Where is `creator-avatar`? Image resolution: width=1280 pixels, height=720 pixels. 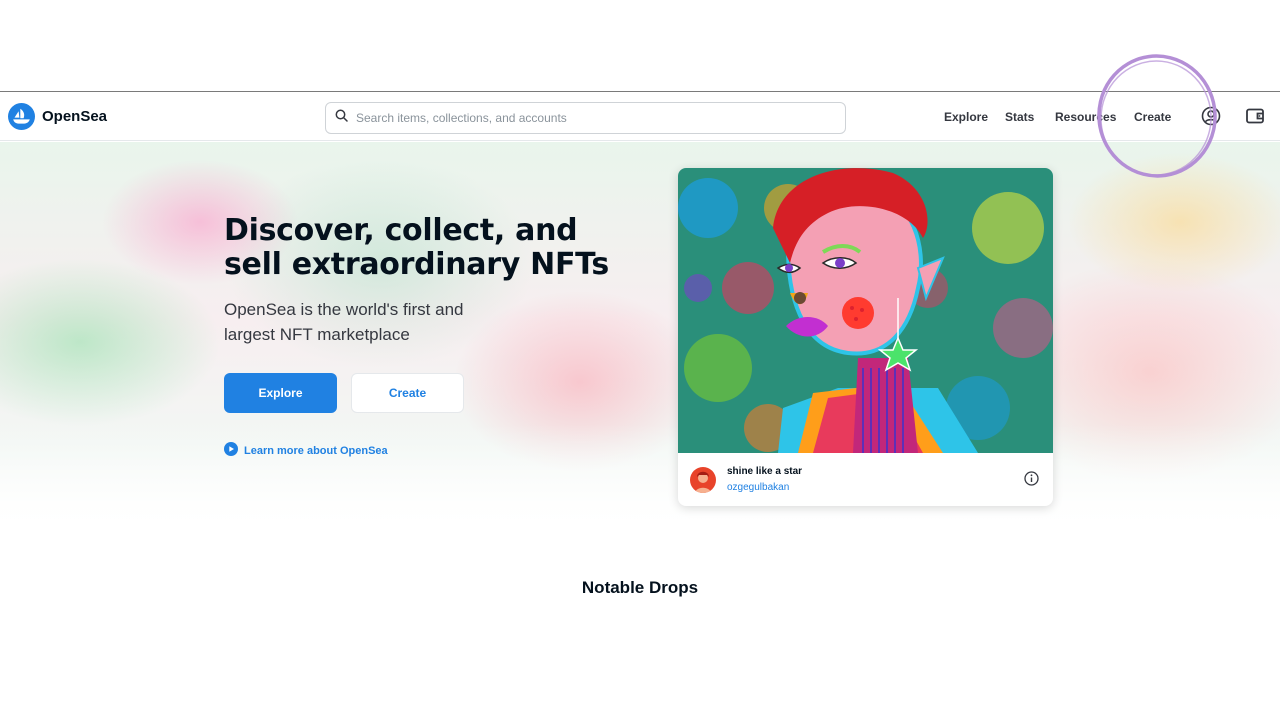
creator-avatar is located at coordinates (703, 480).